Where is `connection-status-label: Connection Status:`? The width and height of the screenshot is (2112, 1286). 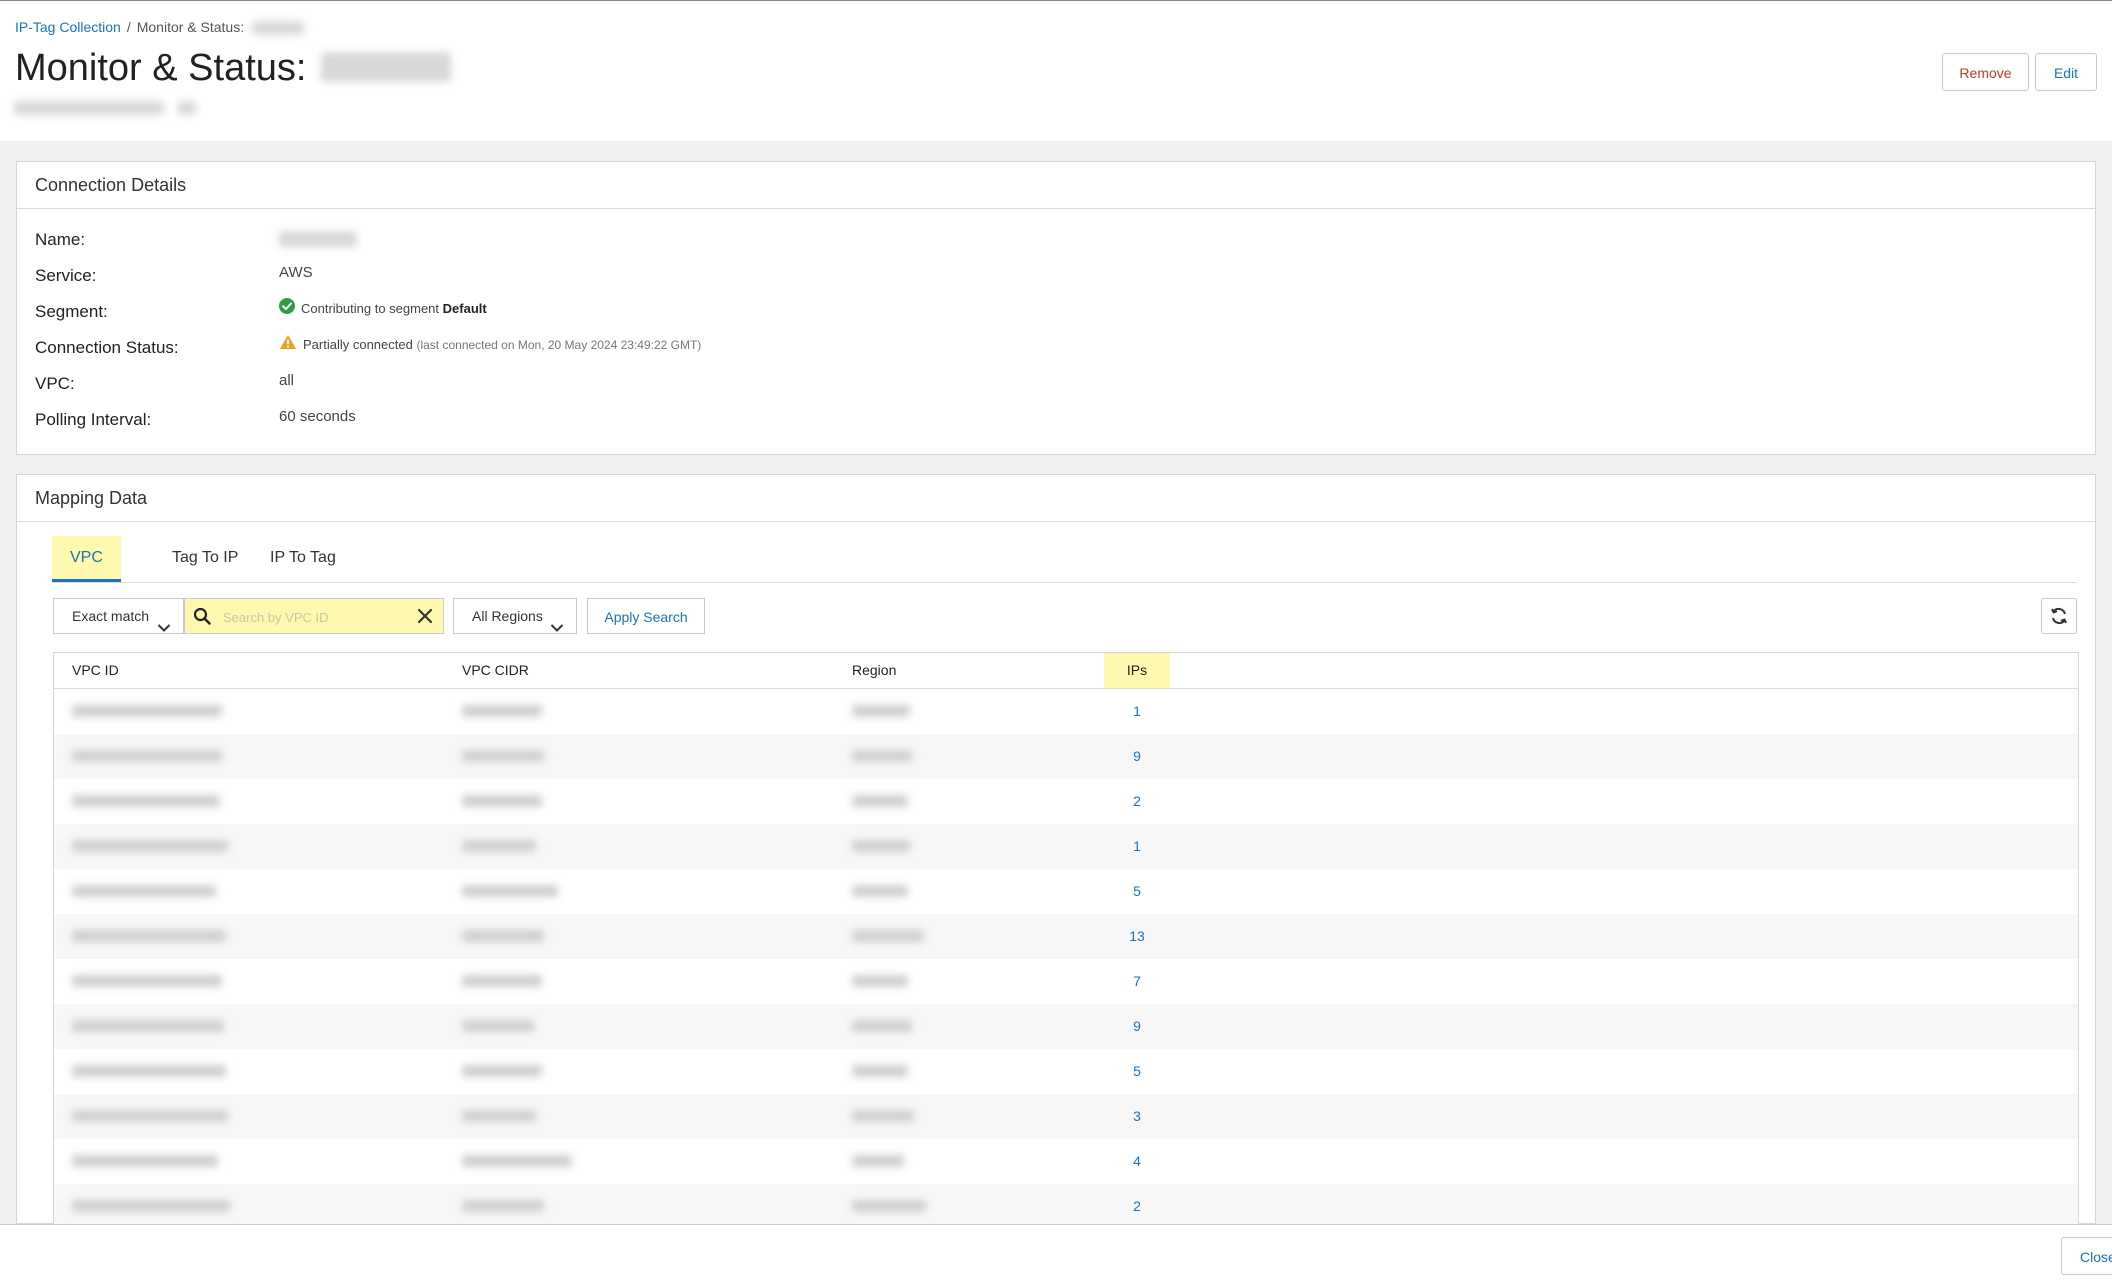 connection-status-label: Connection Status: is located at coordinates (107, 347).